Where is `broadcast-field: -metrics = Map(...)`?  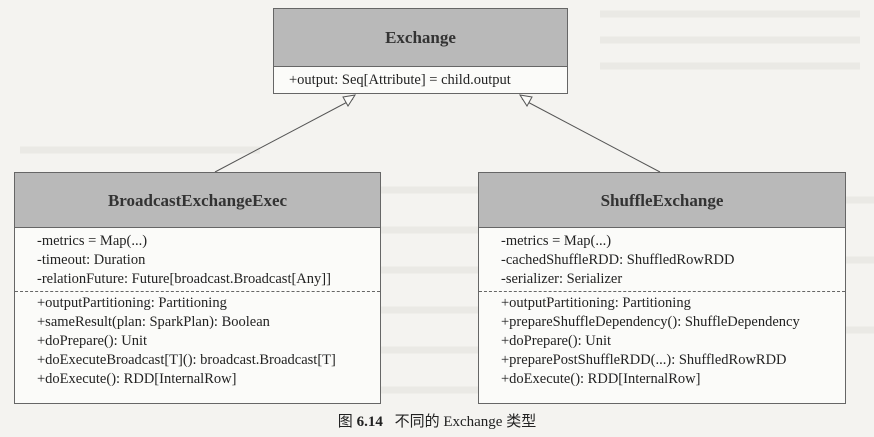
broadcast-field: -metrics = Map(...) is located at coordinates (92, 241).